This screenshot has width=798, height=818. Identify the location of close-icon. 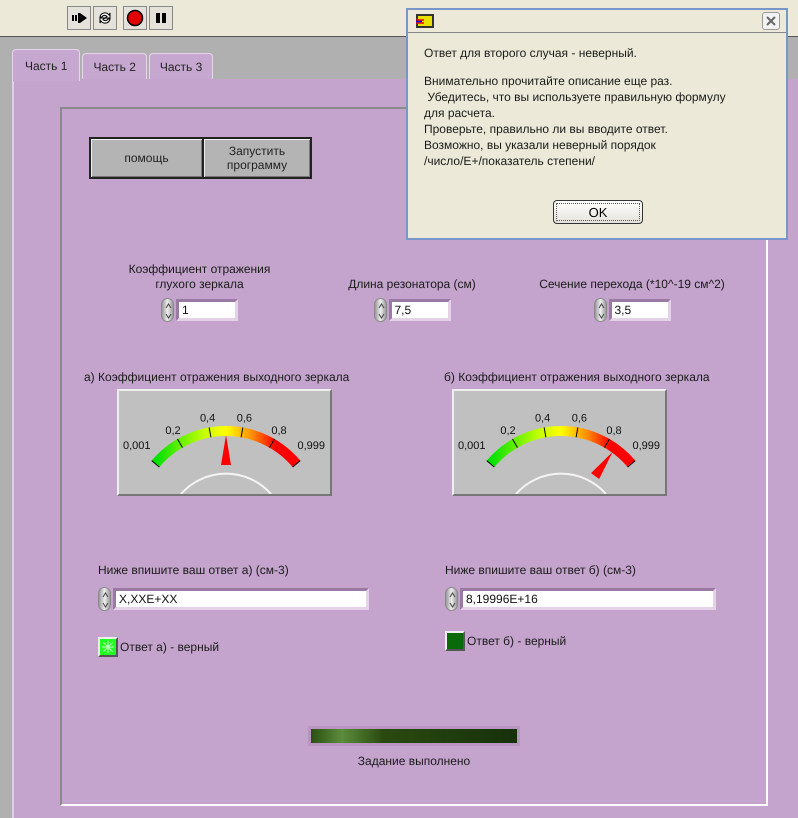
(771, 21).